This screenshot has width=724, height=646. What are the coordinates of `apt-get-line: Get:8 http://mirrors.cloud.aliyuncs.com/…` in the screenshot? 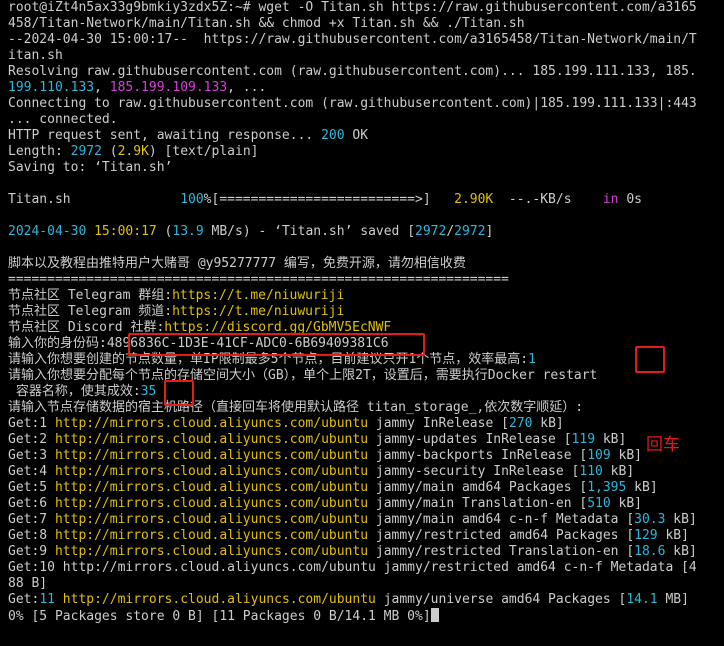 It's located at (348, 535).